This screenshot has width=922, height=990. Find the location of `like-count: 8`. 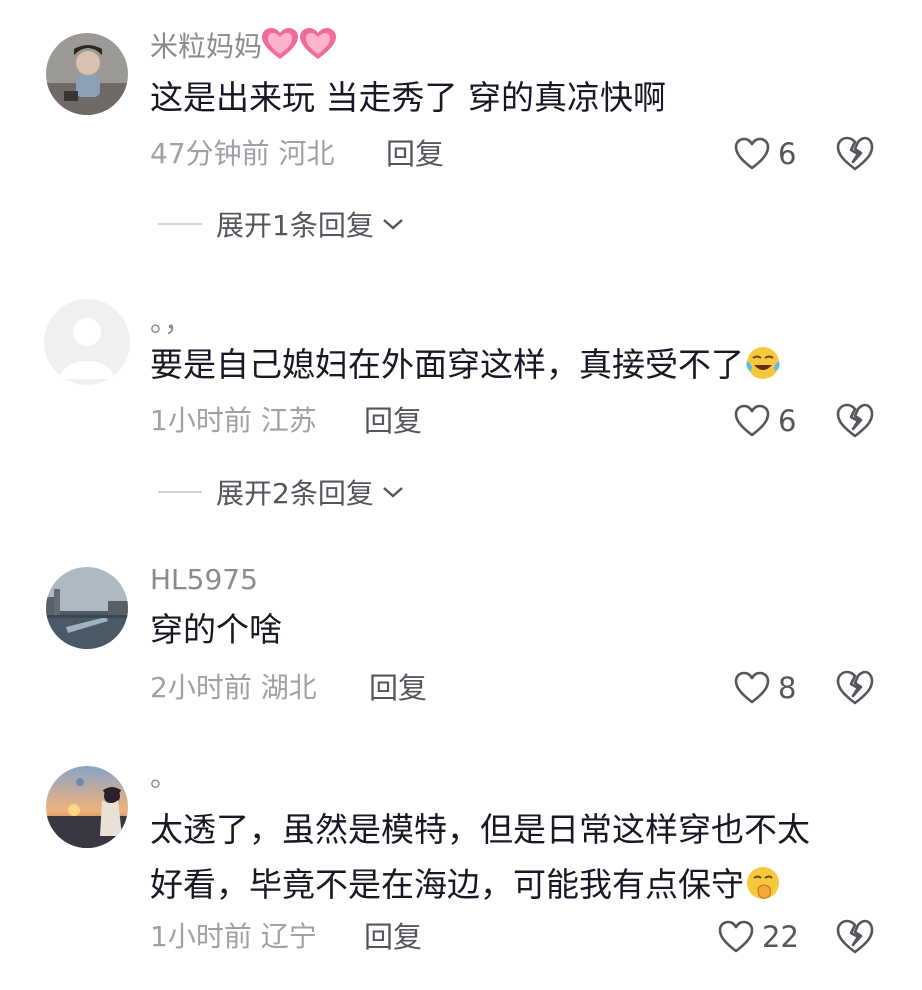

like-count: 8 is located at coordinates (787, 688).